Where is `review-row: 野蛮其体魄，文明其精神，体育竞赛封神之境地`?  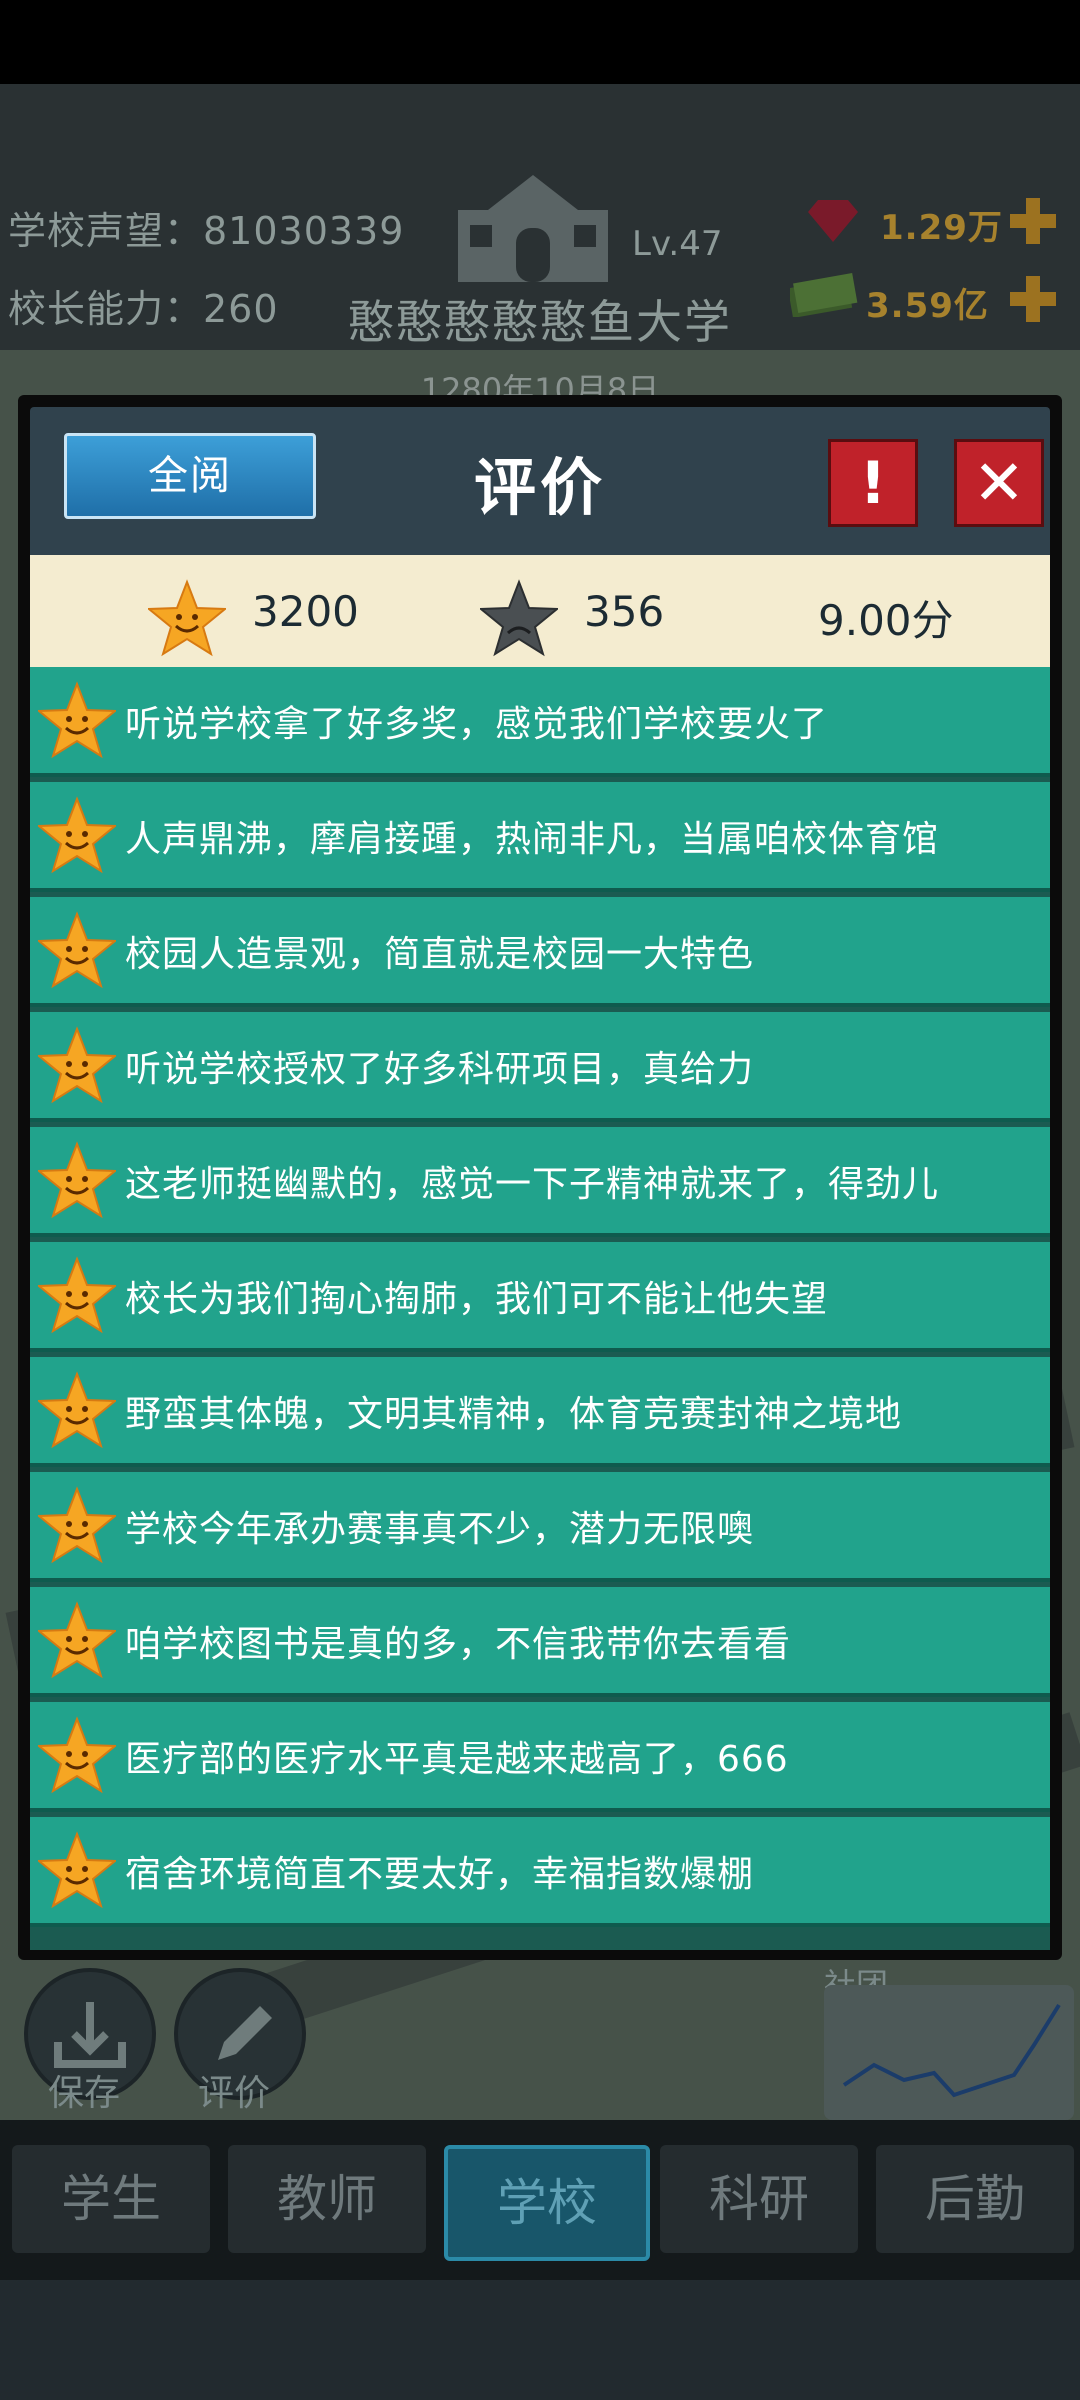 review-row: 野蛮其体魄，文明其精神，体育竞赛封神之境地 is located at coordinates (540, 1412).